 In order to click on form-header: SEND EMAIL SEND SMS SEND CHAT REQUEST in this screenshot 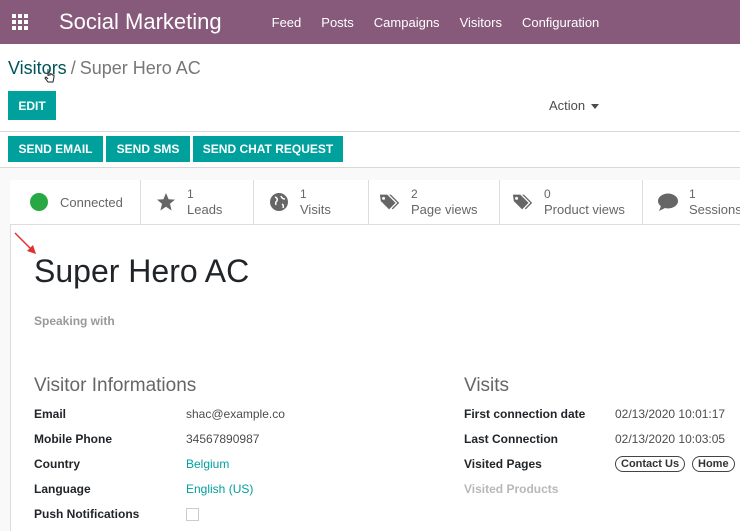, I will do `click(370, 150)`.